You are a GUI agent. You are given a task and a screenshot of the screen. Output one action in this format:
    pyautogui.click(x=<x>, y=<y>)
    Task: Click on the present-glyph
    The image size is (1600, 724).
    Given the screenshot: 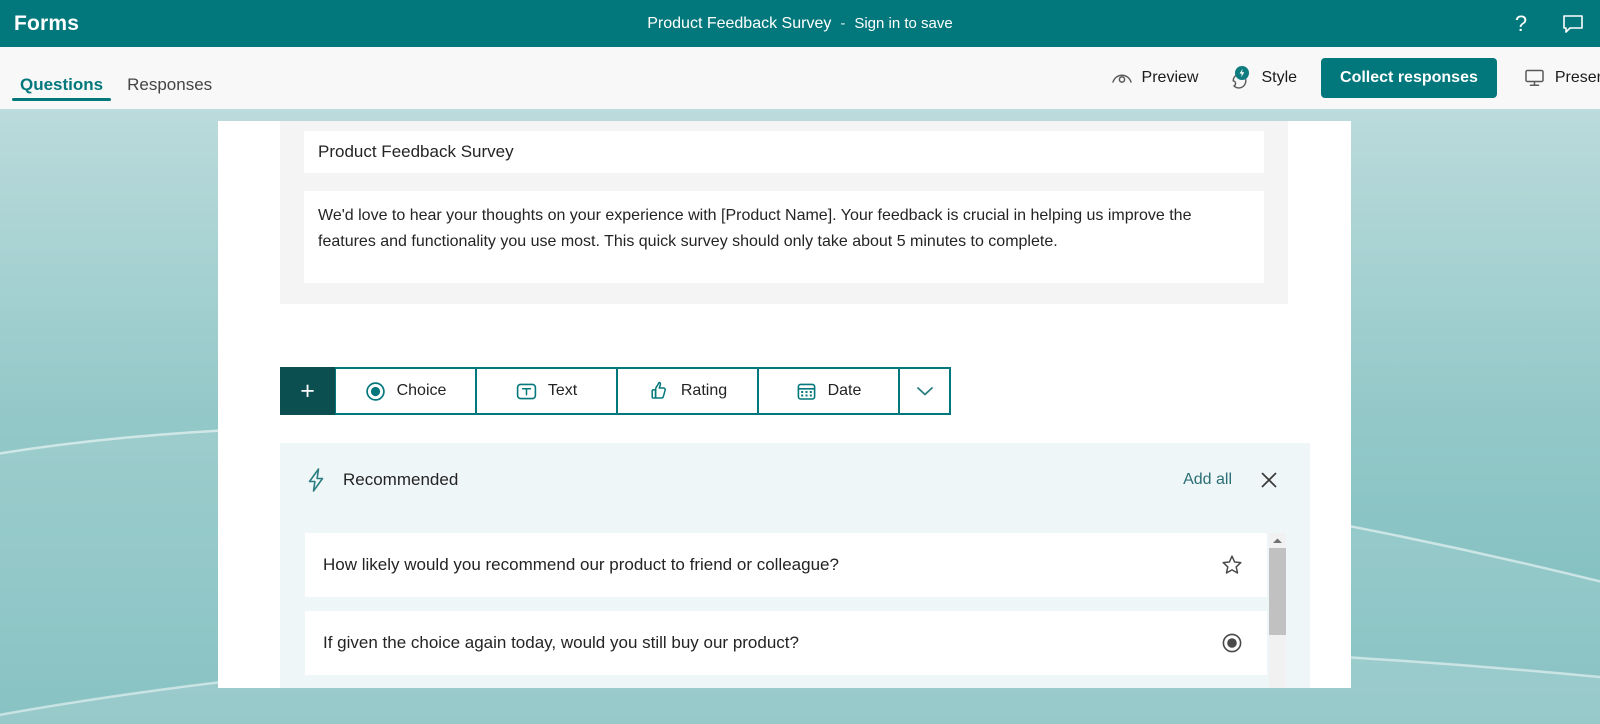 What is the action you would take?
    pyautogui.click(x=1534, y=77)
    